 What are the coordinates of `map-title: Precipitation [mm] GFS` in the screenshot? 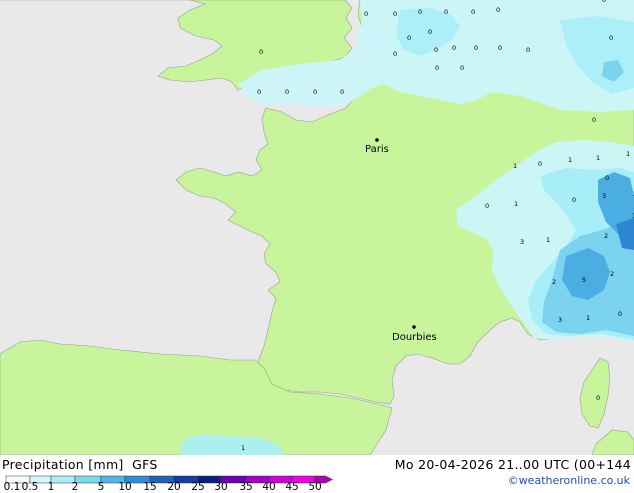 It's located at (80, 464).